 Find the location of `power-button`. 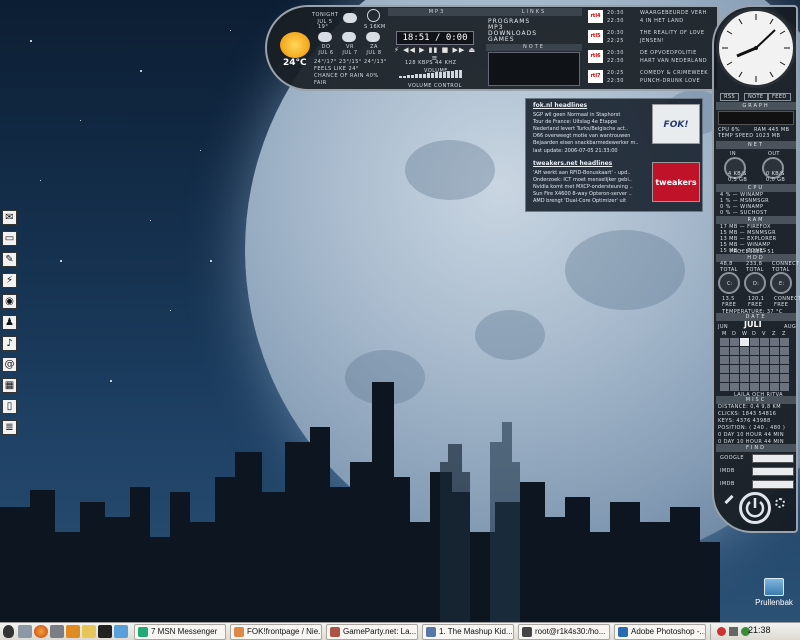

power-button is located at coordinates (755, 508).